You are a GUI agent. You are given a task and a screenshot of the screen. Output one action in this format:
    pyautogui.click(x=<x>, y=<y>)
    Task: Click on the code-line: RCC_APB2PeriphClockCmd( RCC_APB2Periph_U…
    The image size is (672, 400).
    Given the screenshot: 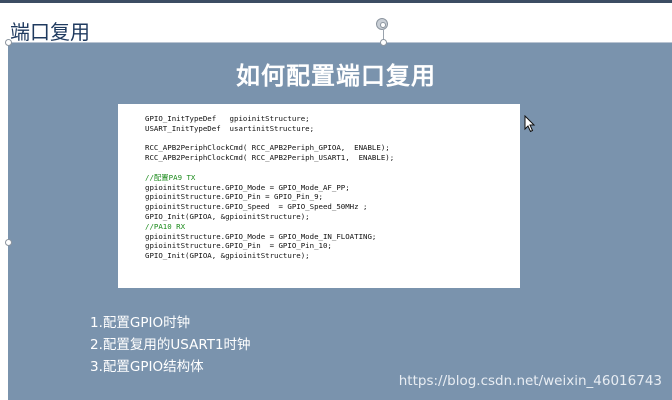 What is the action you would take?
    pyautogui.click(x=270, y=158)
    